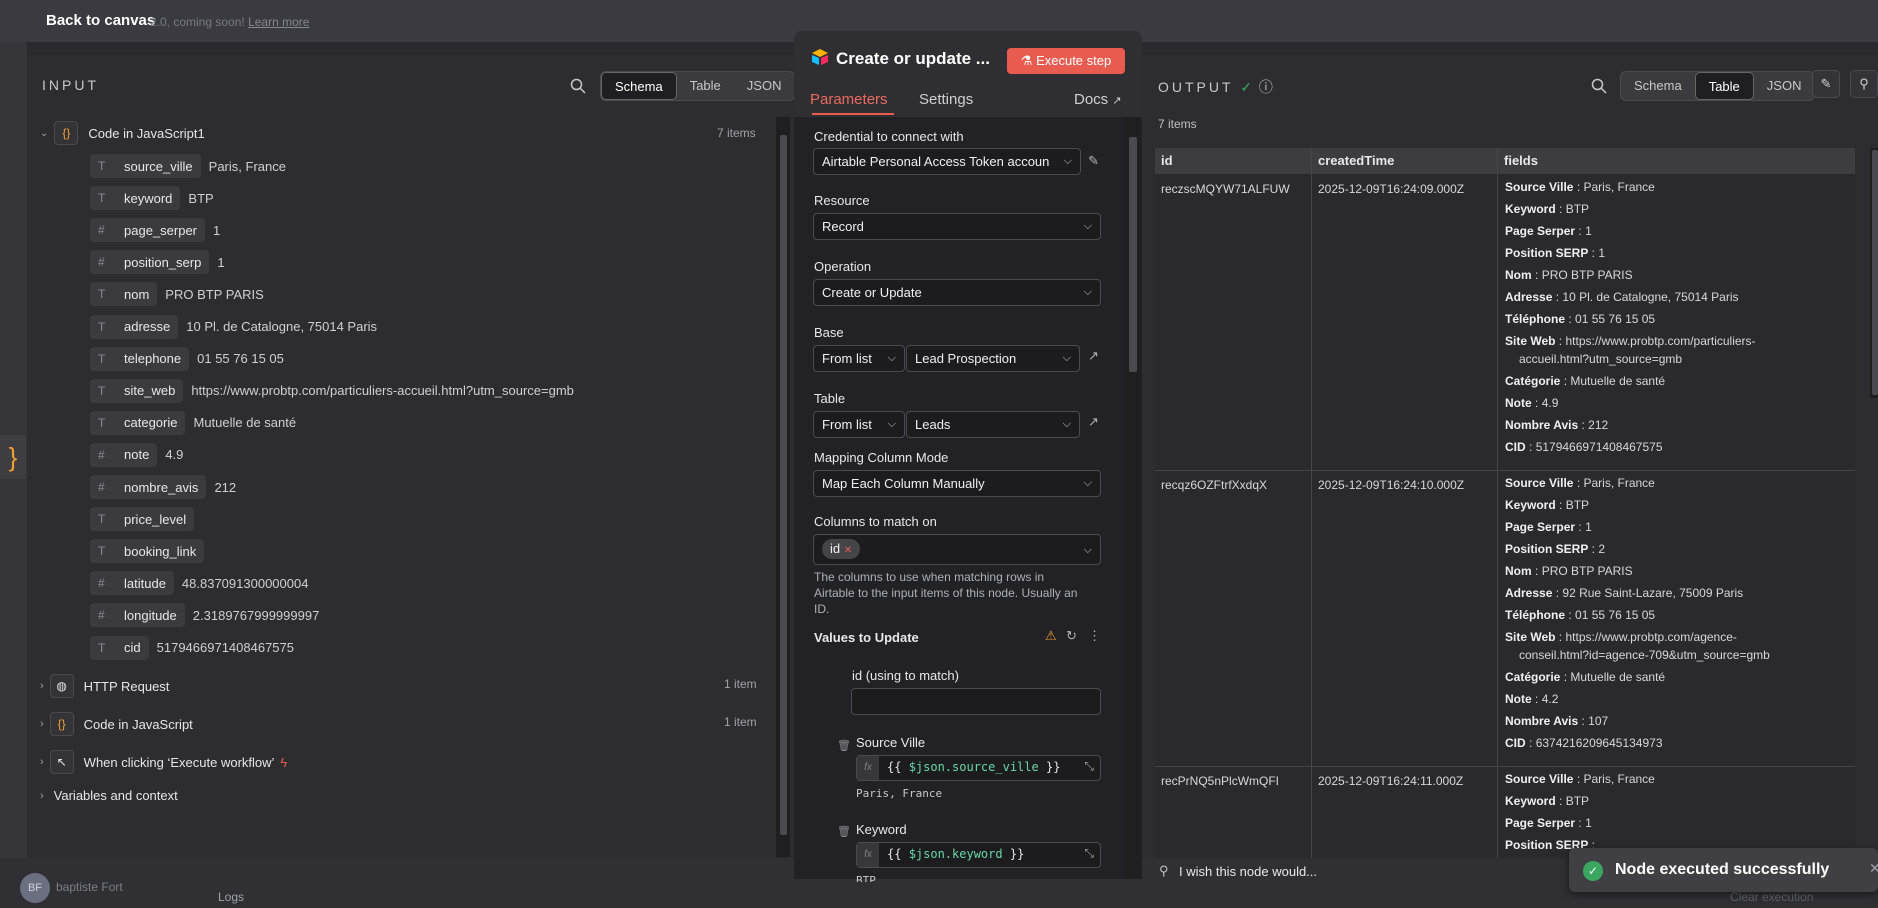 This screenshot has width=1878, height=908. What do you see at coordinates (199, 583) in the screenshot?
I see `schema-field-row: # latitude 48.837091300000004` at bounding box center [199, 583].